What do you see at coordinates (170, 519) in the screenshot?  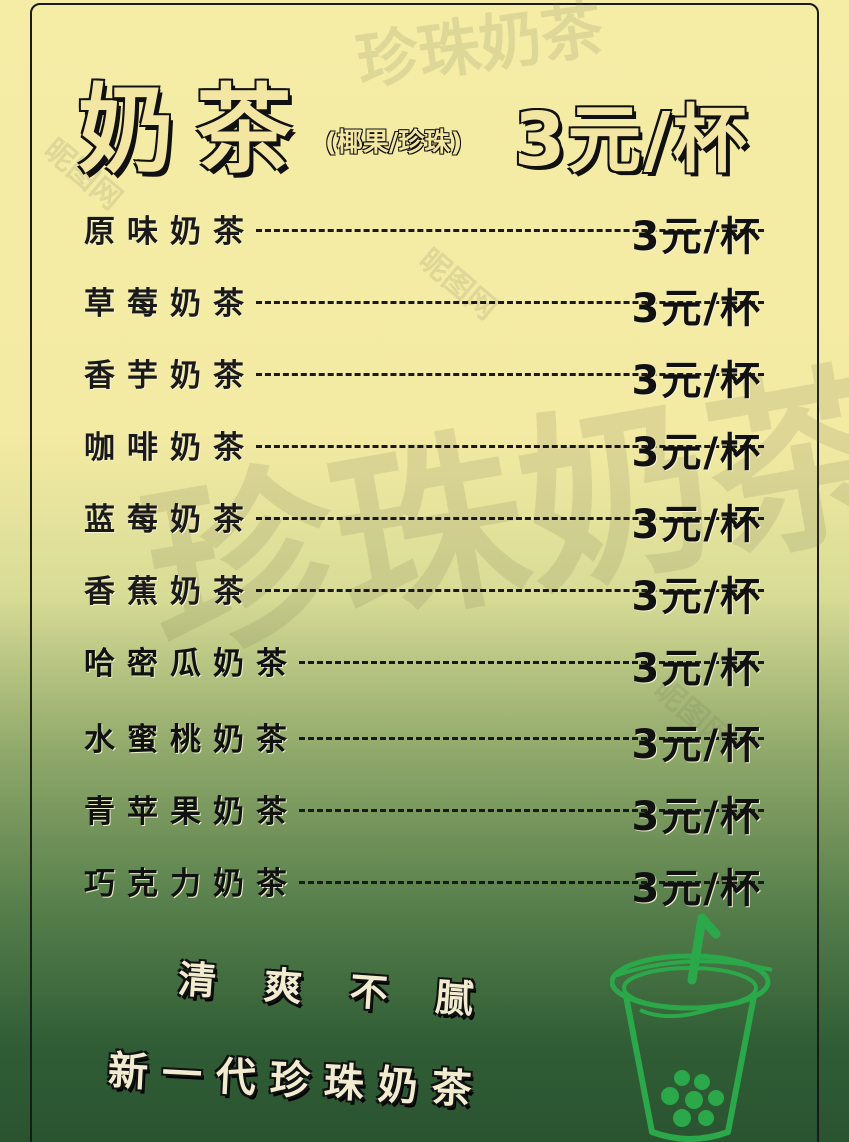 I see `menu-item-name: 蓝莓奶茶` at bounding box center [170, 519].